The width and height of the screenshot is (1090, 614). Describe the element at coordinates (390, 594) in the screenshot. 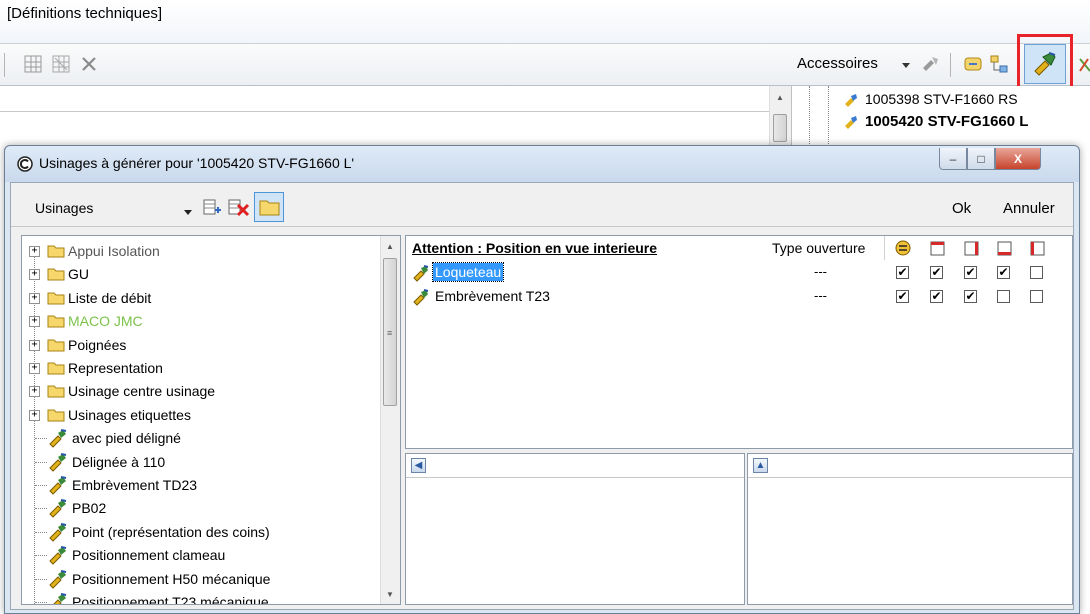

I see `scroll-down-icon: ▼` at that location.